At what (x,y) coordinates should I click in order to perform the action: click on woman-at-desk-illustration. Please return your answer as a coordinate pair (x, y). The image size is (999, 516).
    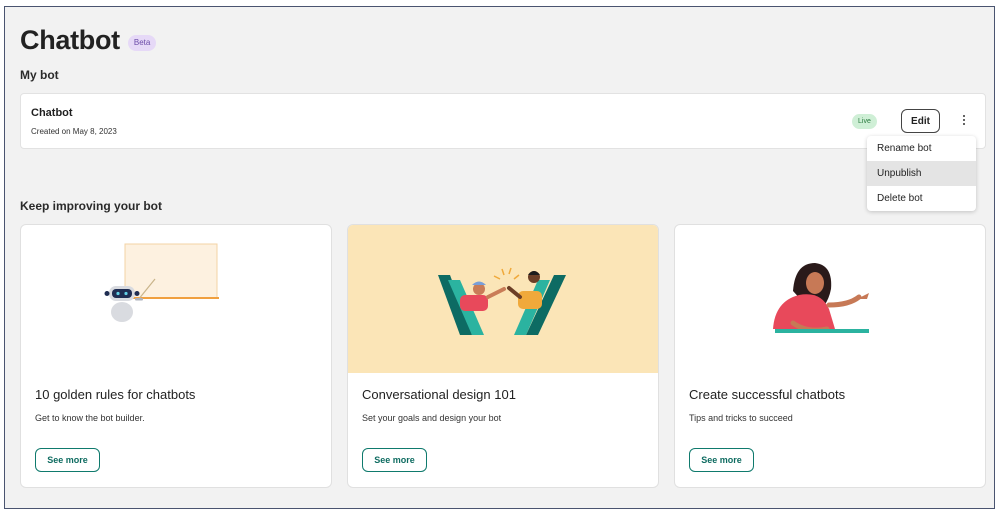
    Looking at the image, I should click on (830, 299).